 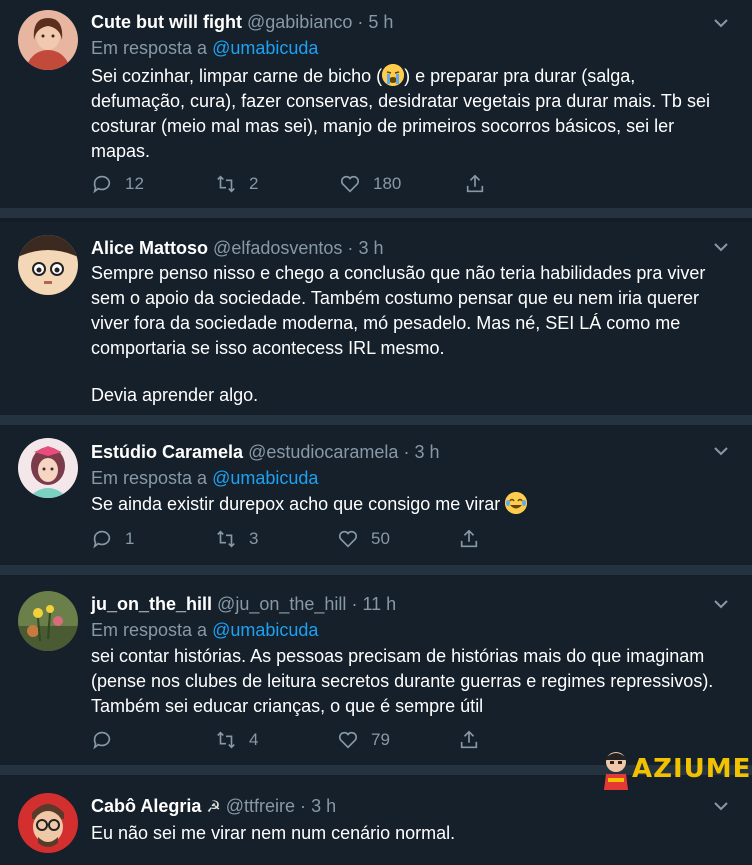 What do you see at coordinates (406, 248) in the screenshot?
I see `tweet-header: Alice Mattoso @elfadosventos · 3 h` at bounding box center [406, 248].